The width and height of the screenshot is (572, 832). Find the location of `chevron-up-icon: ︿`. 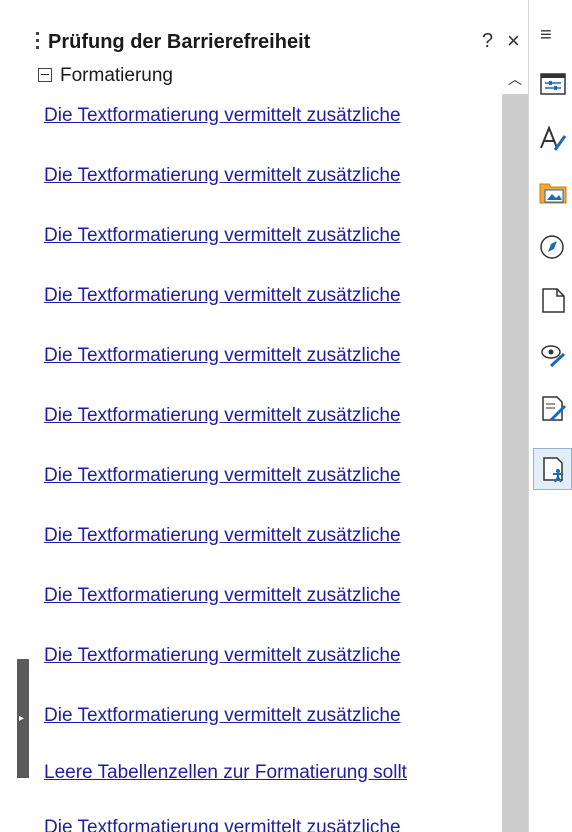

chevron-up-icon: ︿ is located at coordinates (515, 79).